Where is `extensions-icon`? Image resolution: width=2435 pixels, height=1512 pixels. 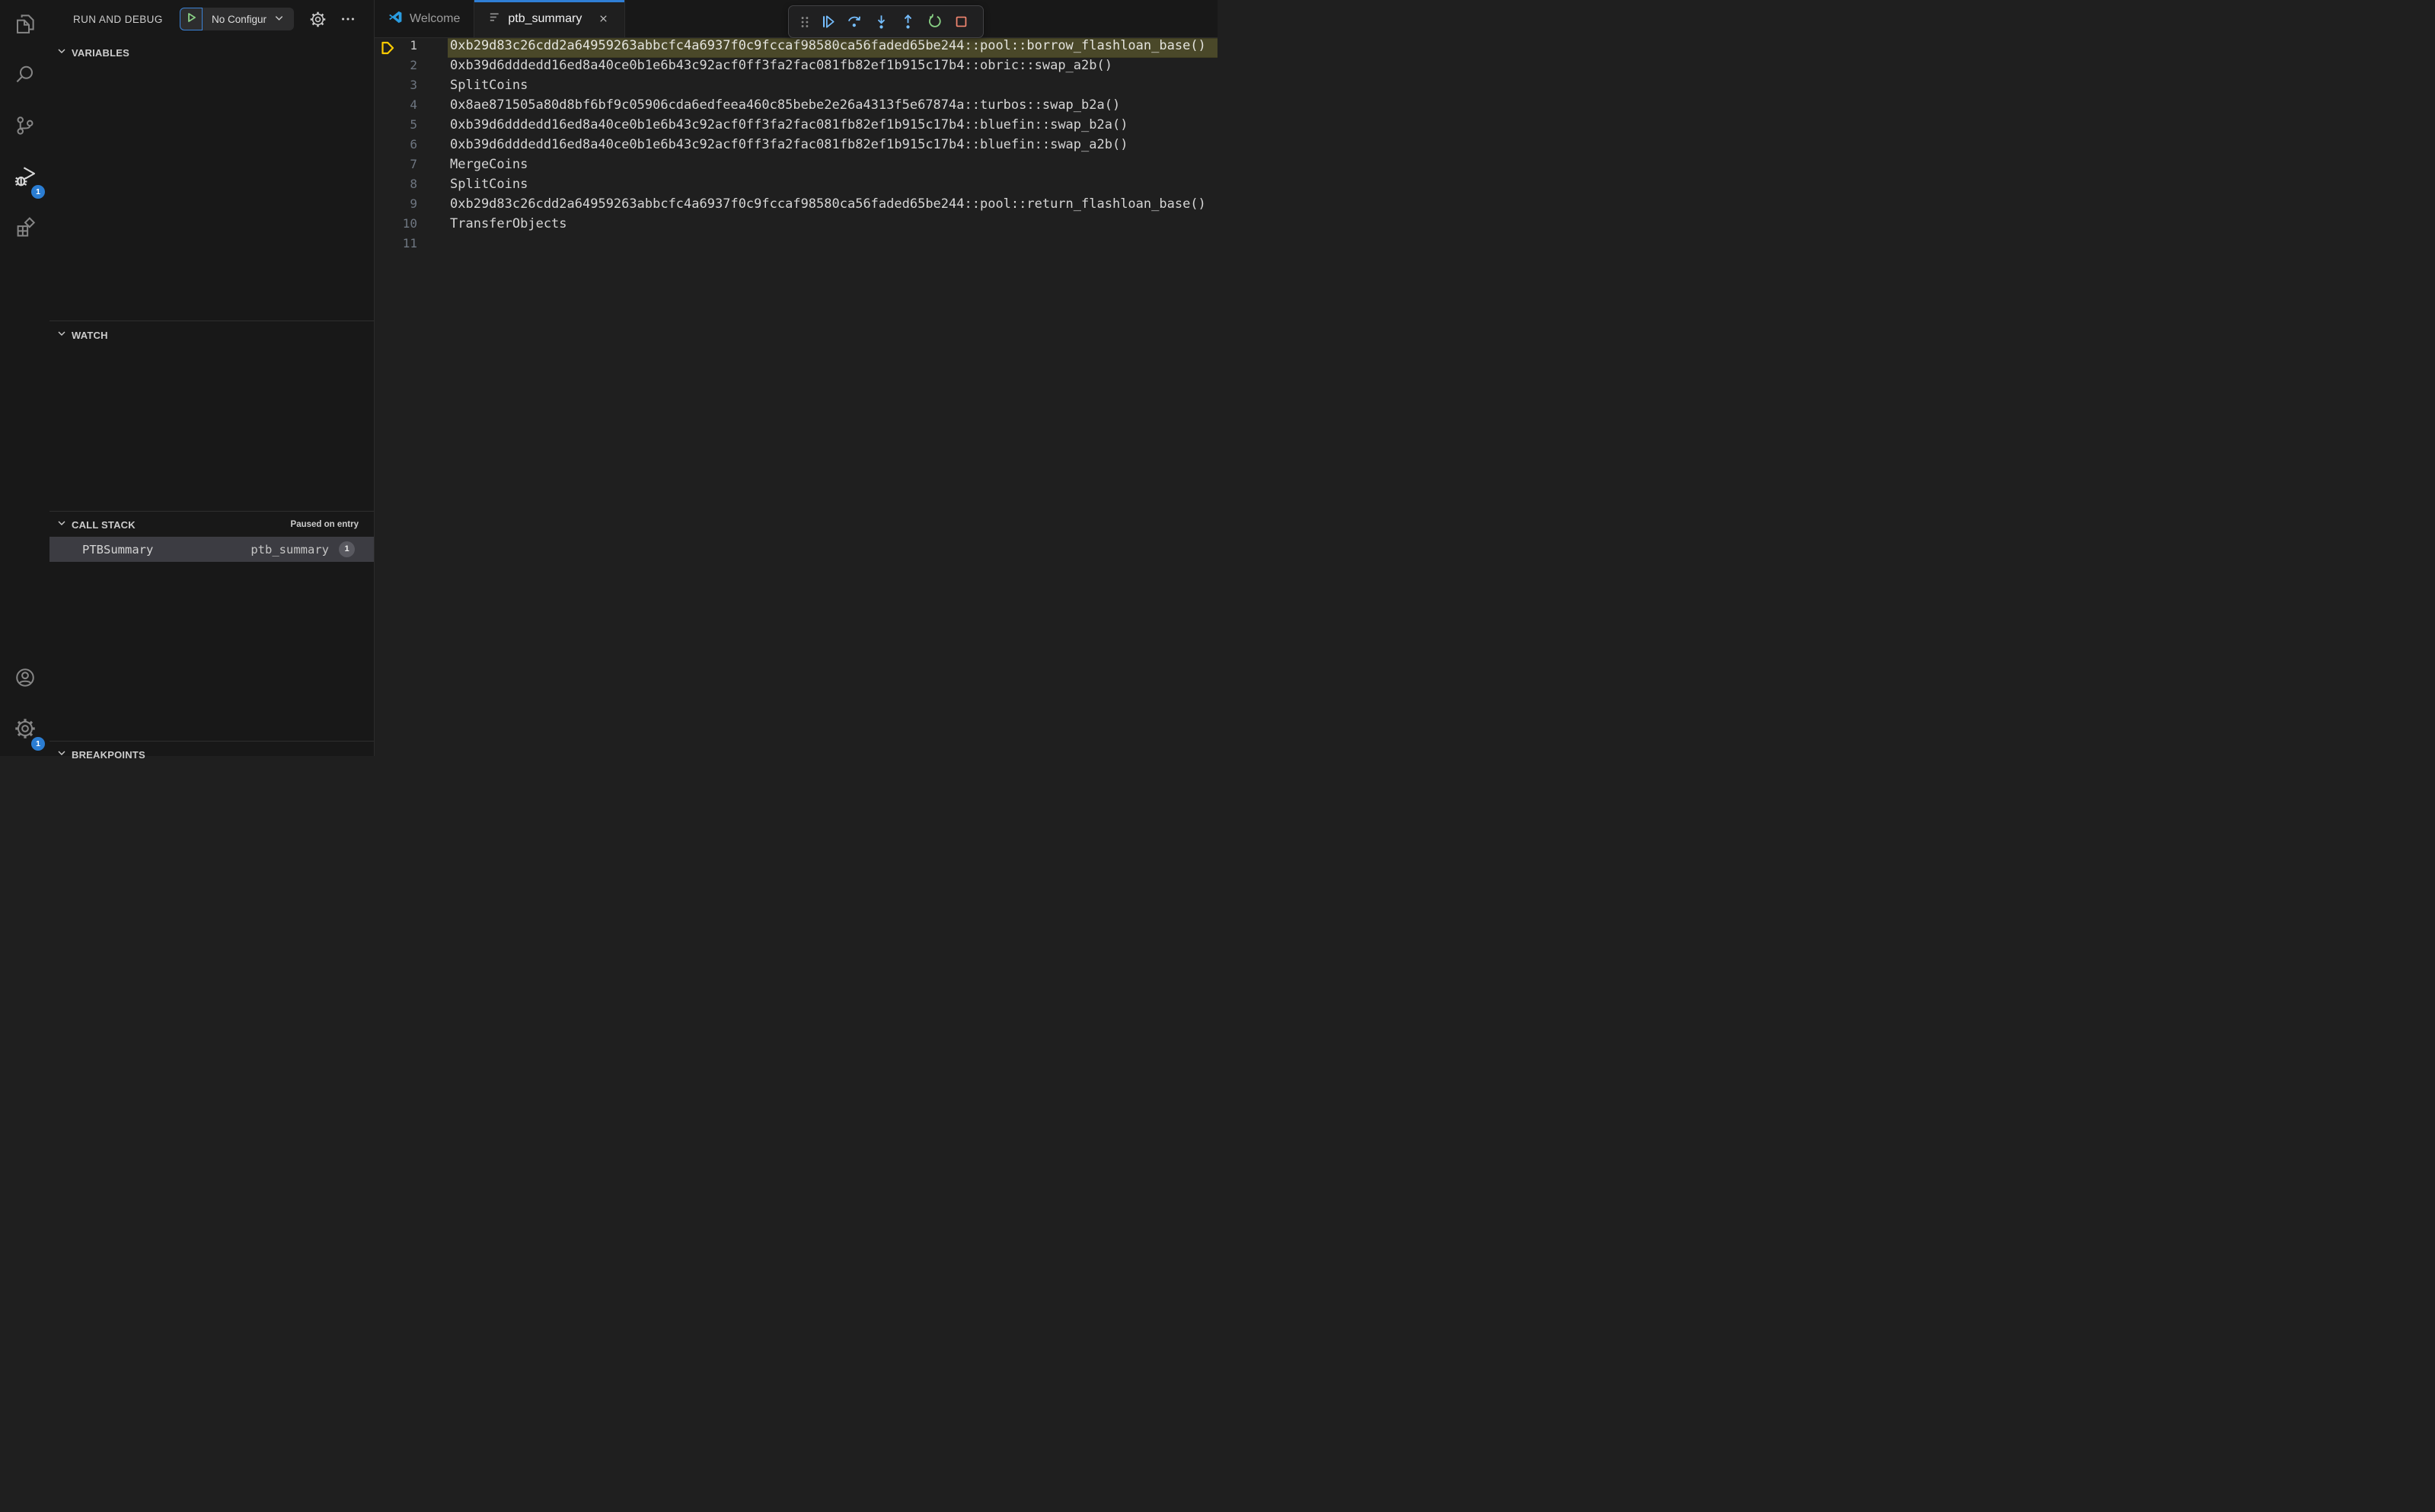 extensions-icon is located at coordinates (25, 229).